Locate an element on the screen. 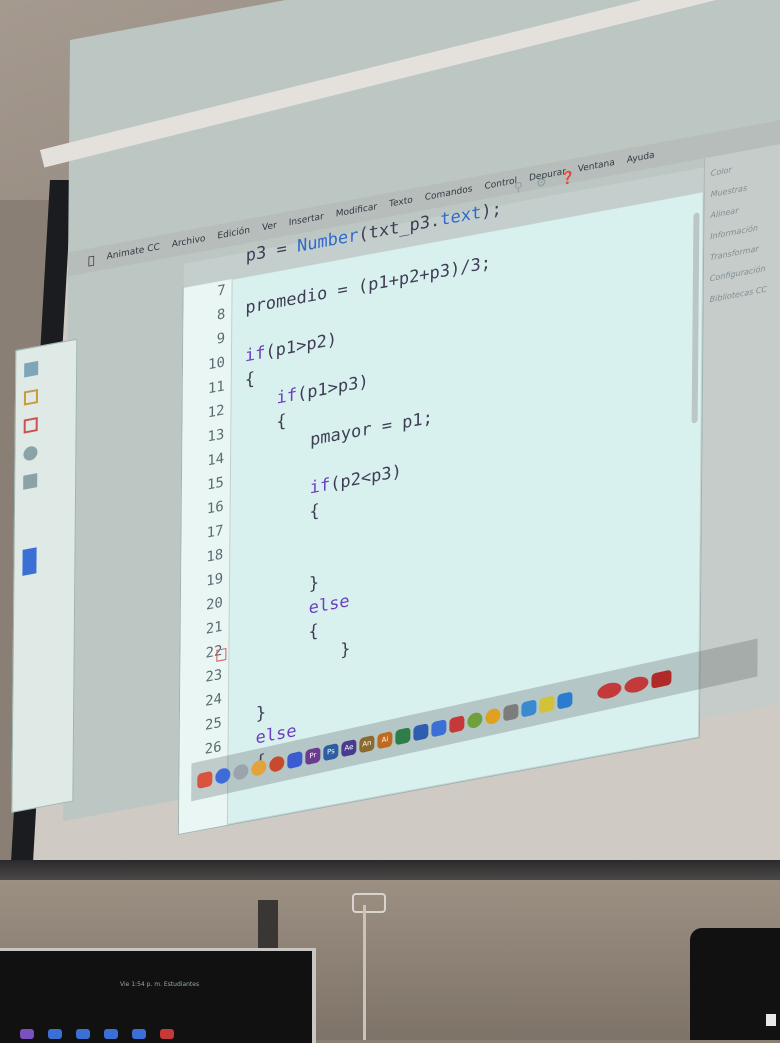  foreground-laptop-left: Vie 1:54 p. m. Estudiantes is located at coordinates (158, 995).